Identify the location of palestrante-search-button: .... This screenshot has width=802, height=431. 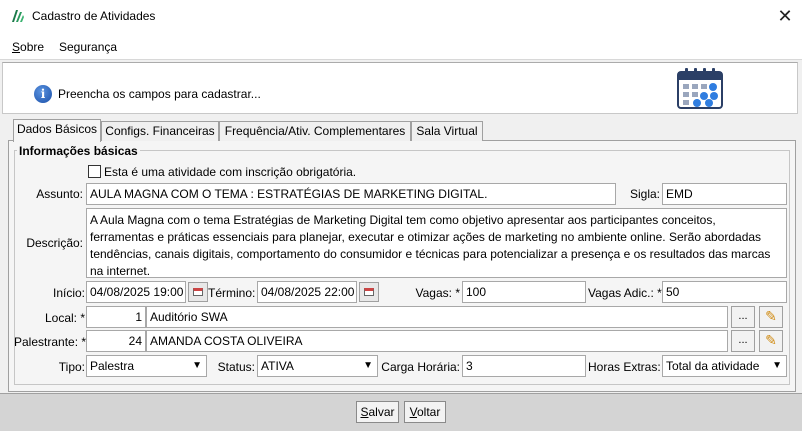
(743, 341).